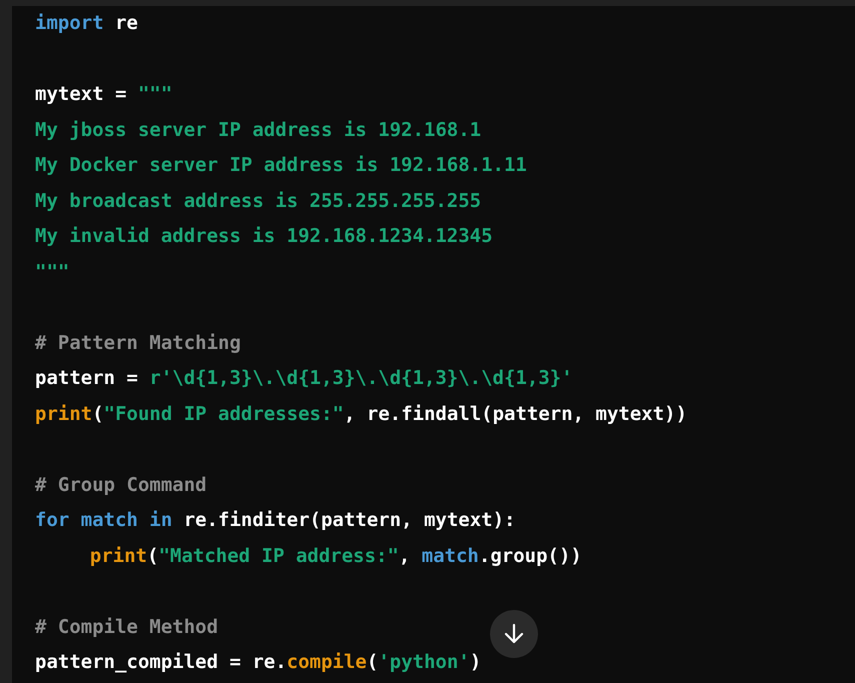 This screenshot has height=683, width=855. I want to click on code-line: """, so click(52, 272).